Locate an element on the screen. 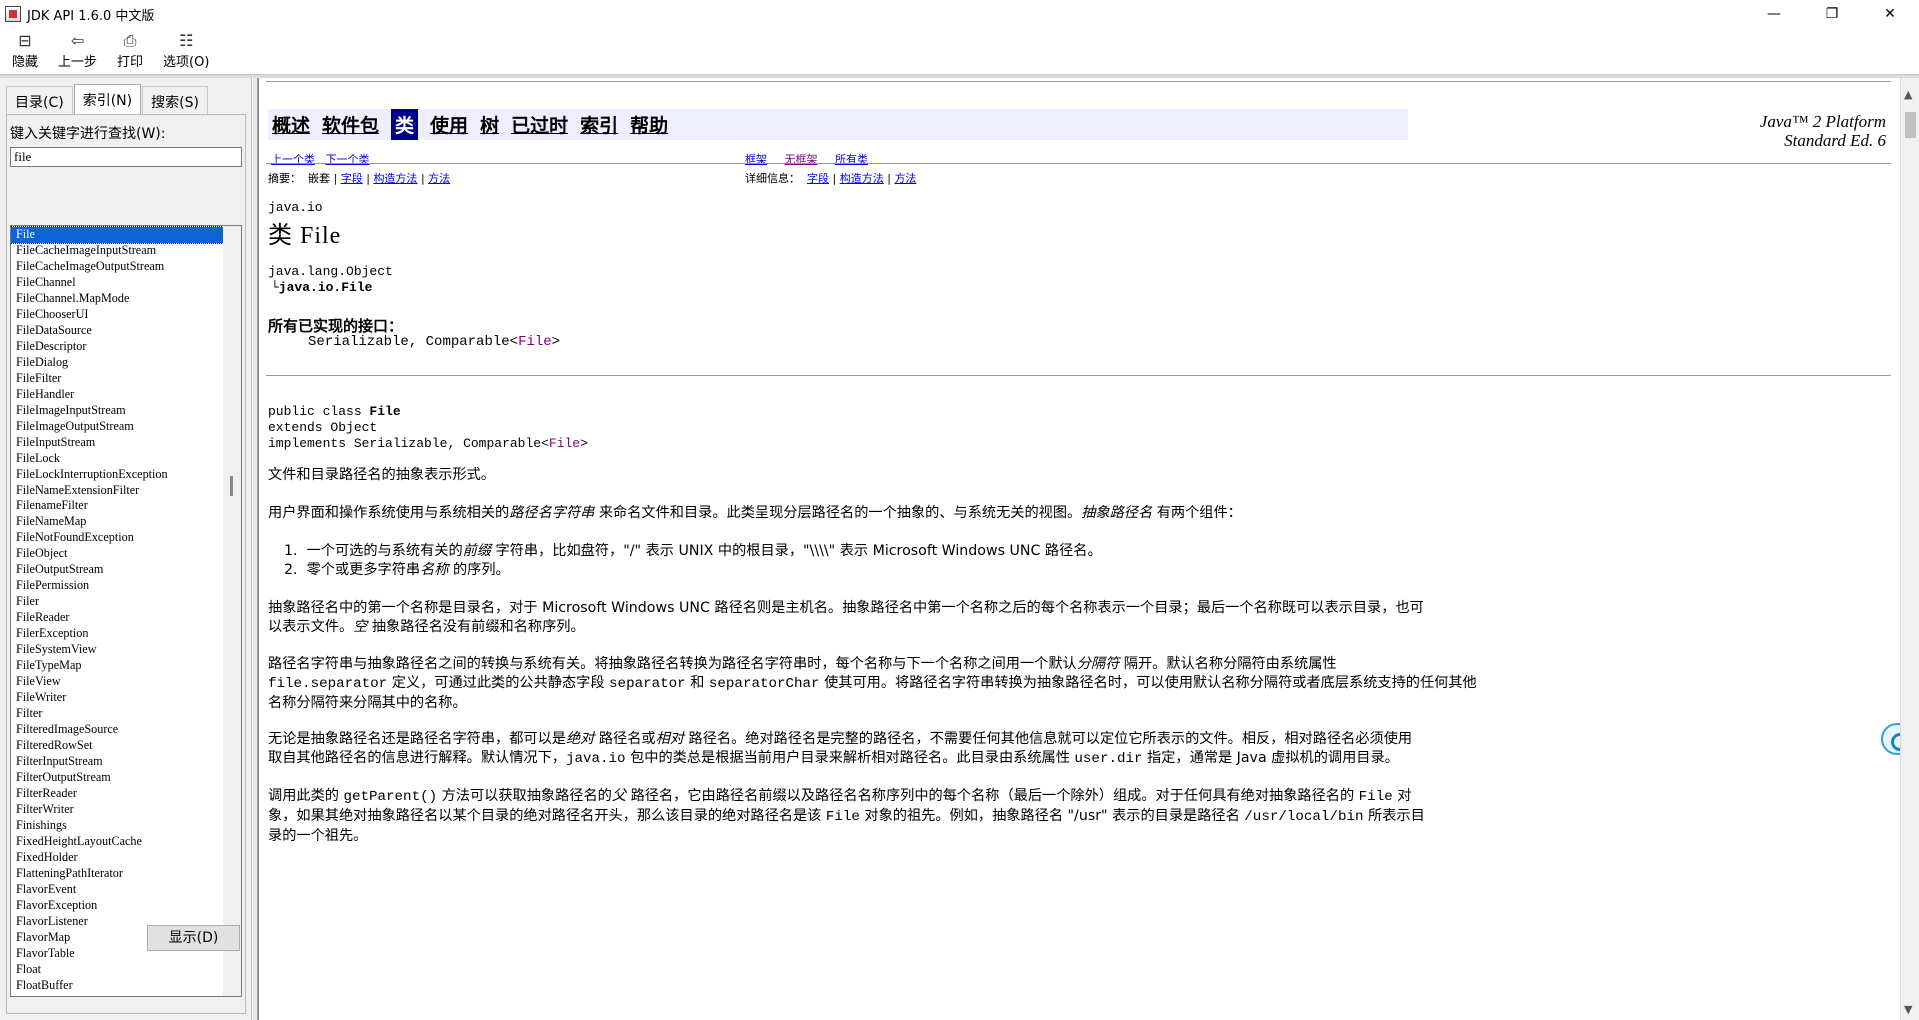 This screenshot has width=1919, height=1020. nav-package: 软件包 is located at coordinates (350, 124).